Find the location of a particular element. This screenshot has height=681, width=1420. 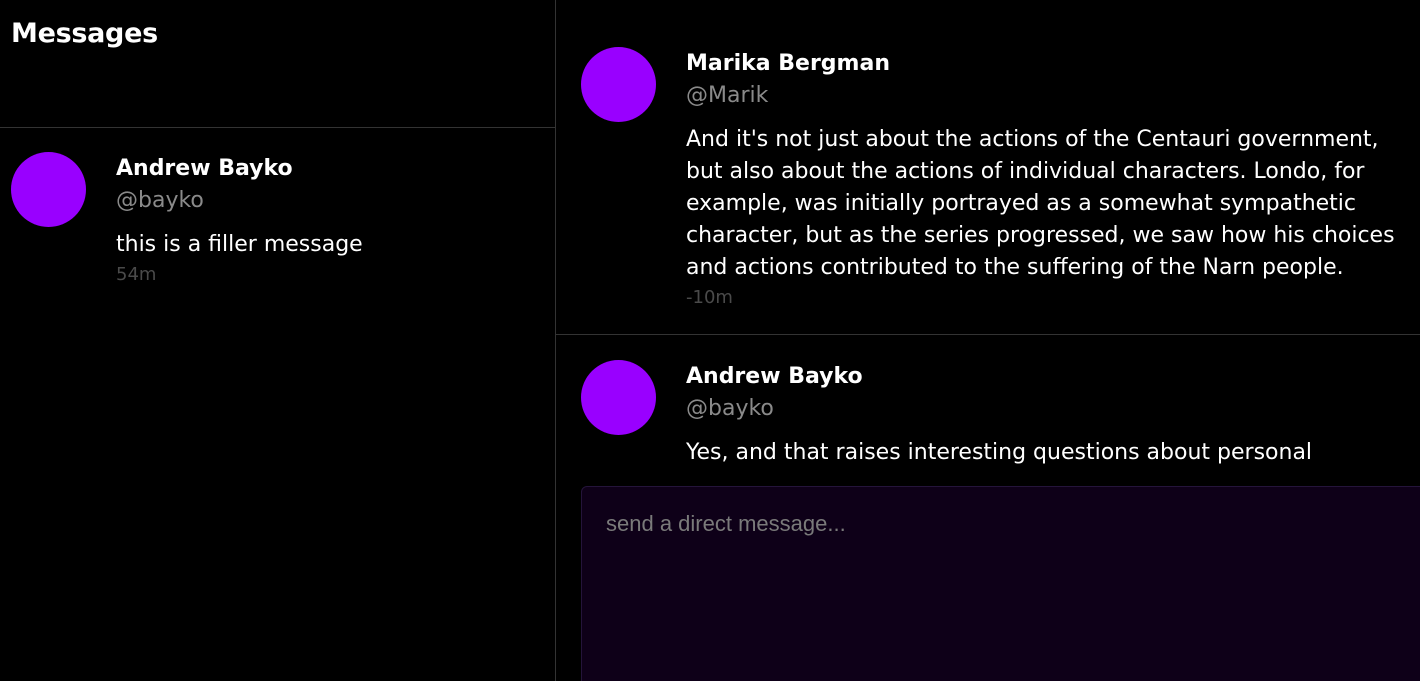

message-time: -10m is located at coordinates (709, 297).